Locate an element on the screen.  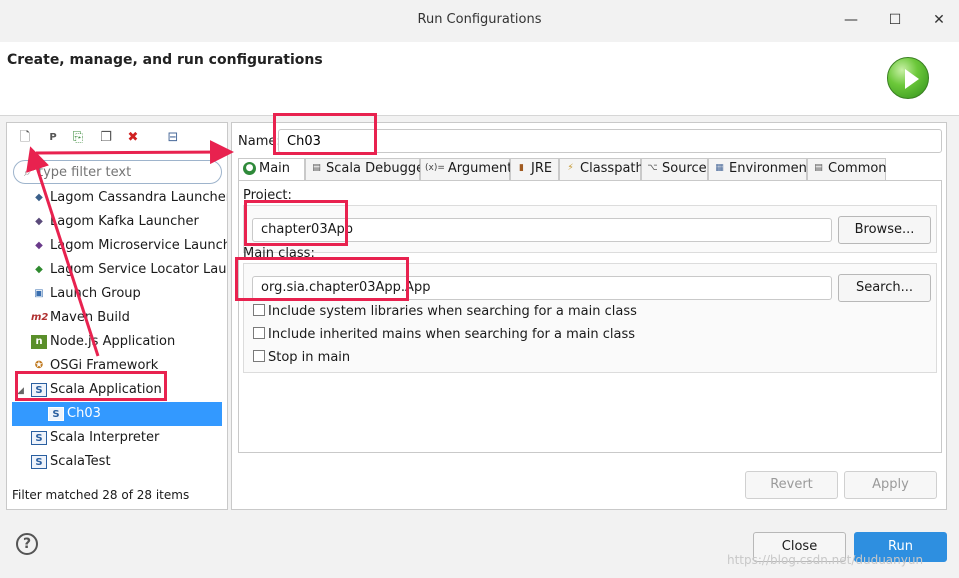
arrow-to-new-config is located at coordinates (63, 251).